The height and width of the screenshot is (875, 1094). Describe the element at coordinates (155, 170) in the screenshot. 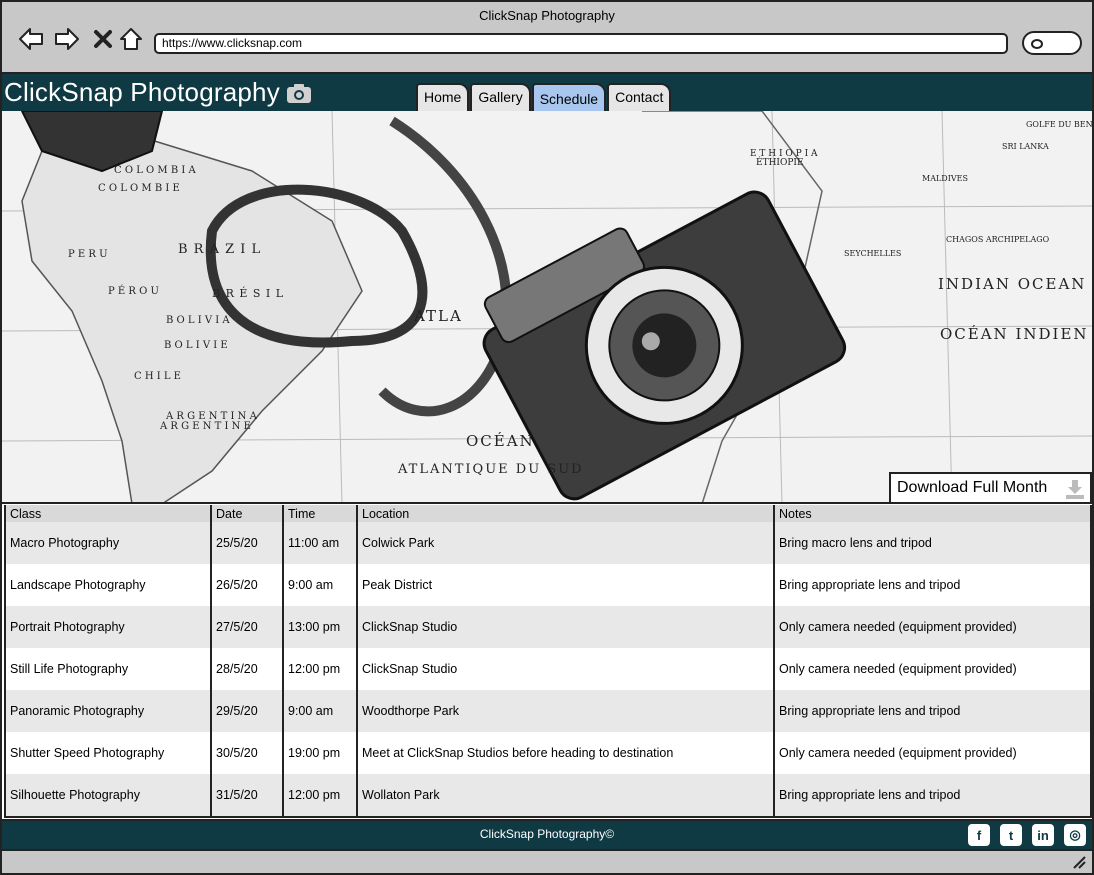

I see `map-label: C O L O M B I A` at that location.